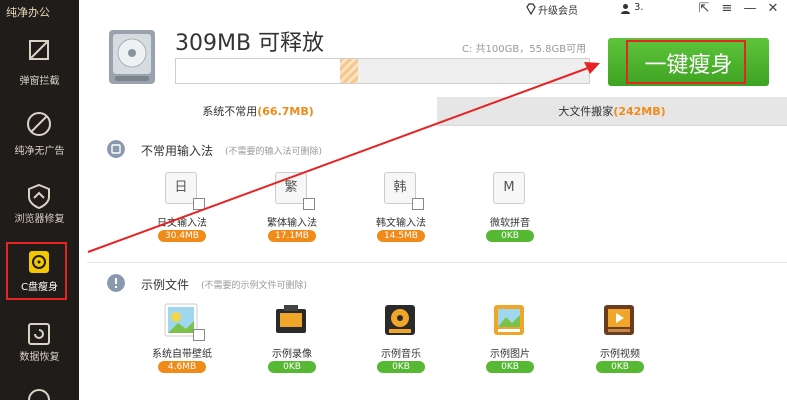  I want to click on sidebar-item-label: 浏览器修复, so click(39, 219).